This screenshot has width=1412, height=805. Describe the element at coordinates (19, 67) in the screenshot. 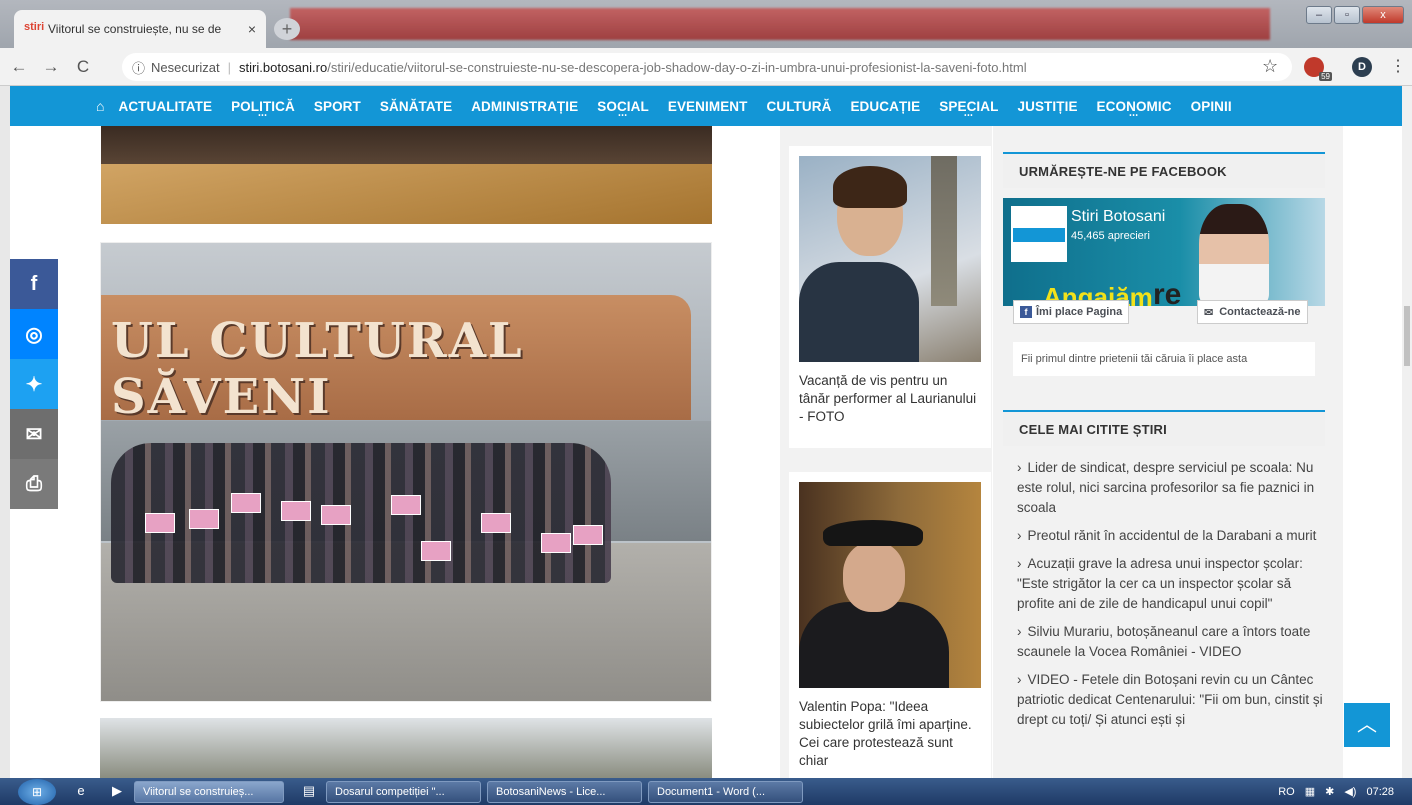

I see `back-arrow-icon: ←` at that location.